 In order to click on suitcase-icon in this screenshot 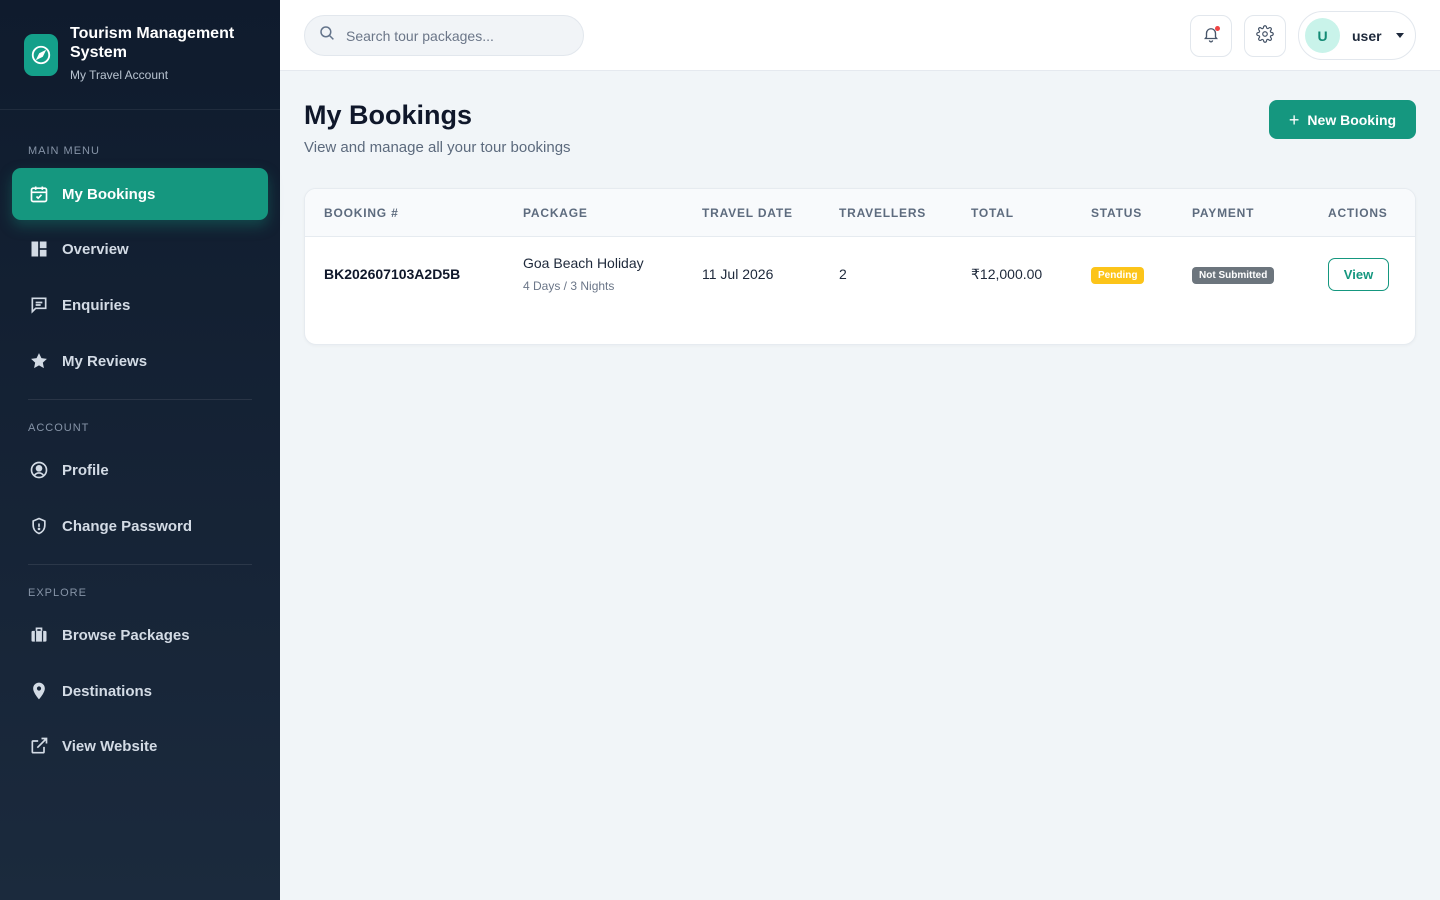, I will do `click(39, 635)`.